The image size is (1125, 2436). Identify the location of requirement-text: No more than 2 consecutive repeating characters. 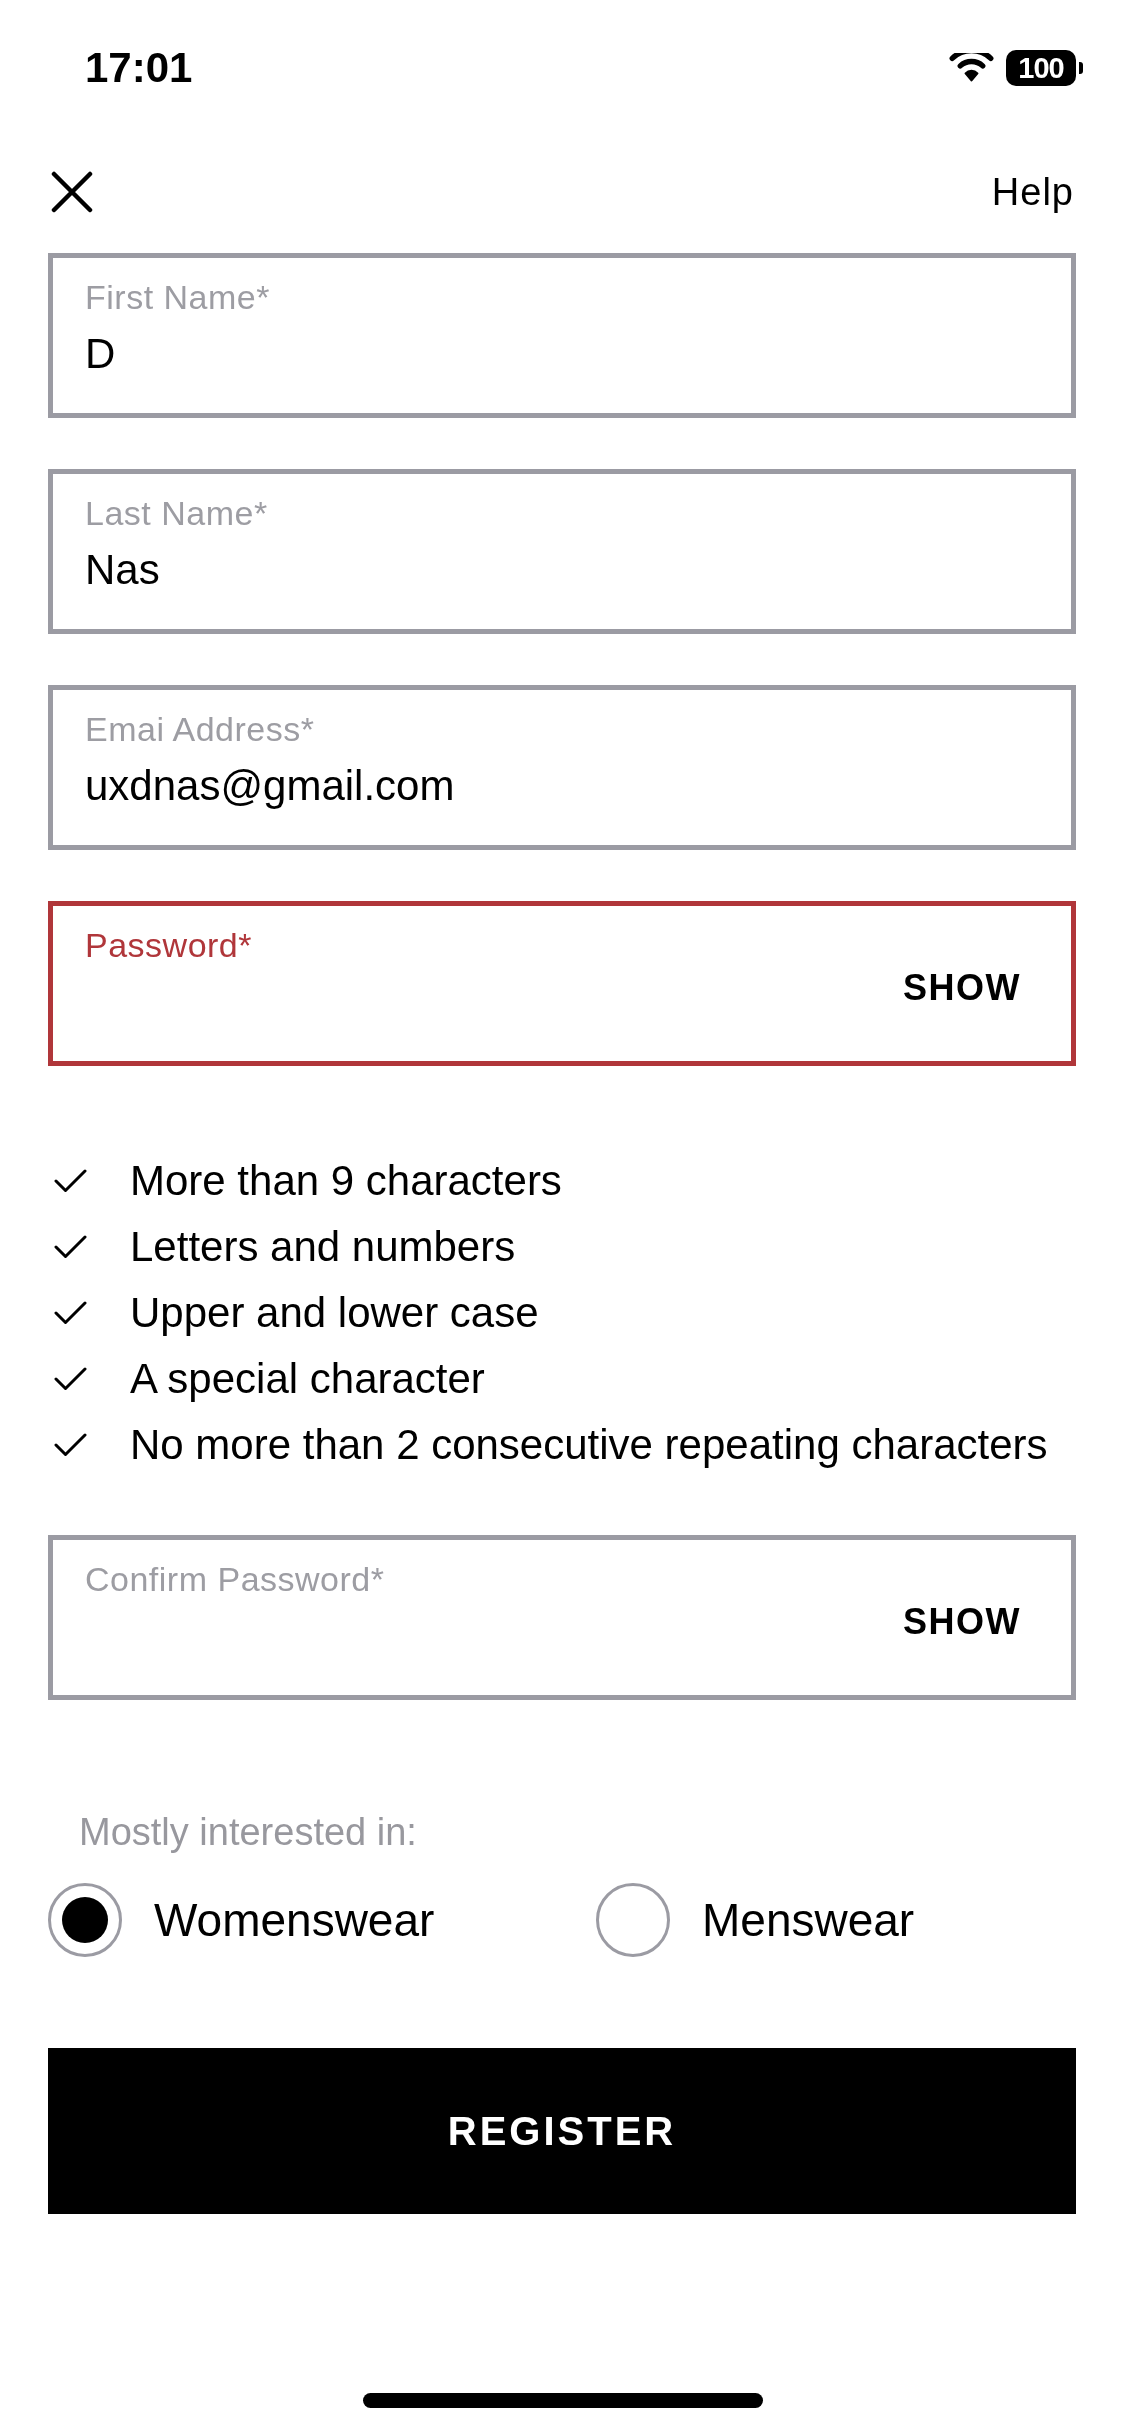
(589, 1445).